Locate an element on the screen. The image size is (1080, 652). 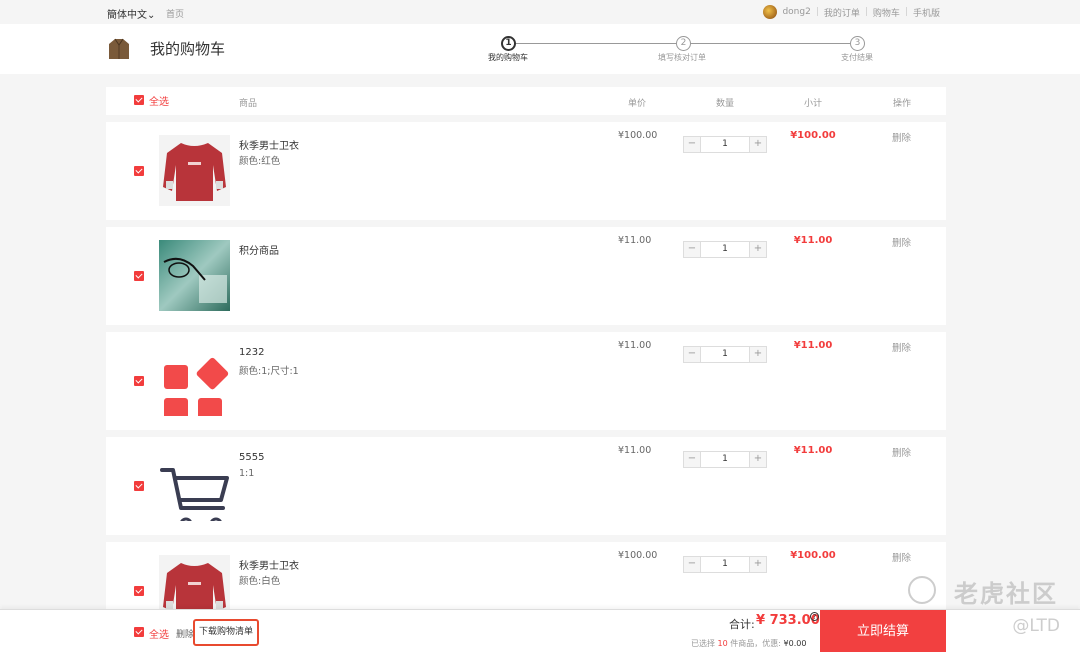
step-1-label: 我的购物车 is located at coordinates (508, 57).